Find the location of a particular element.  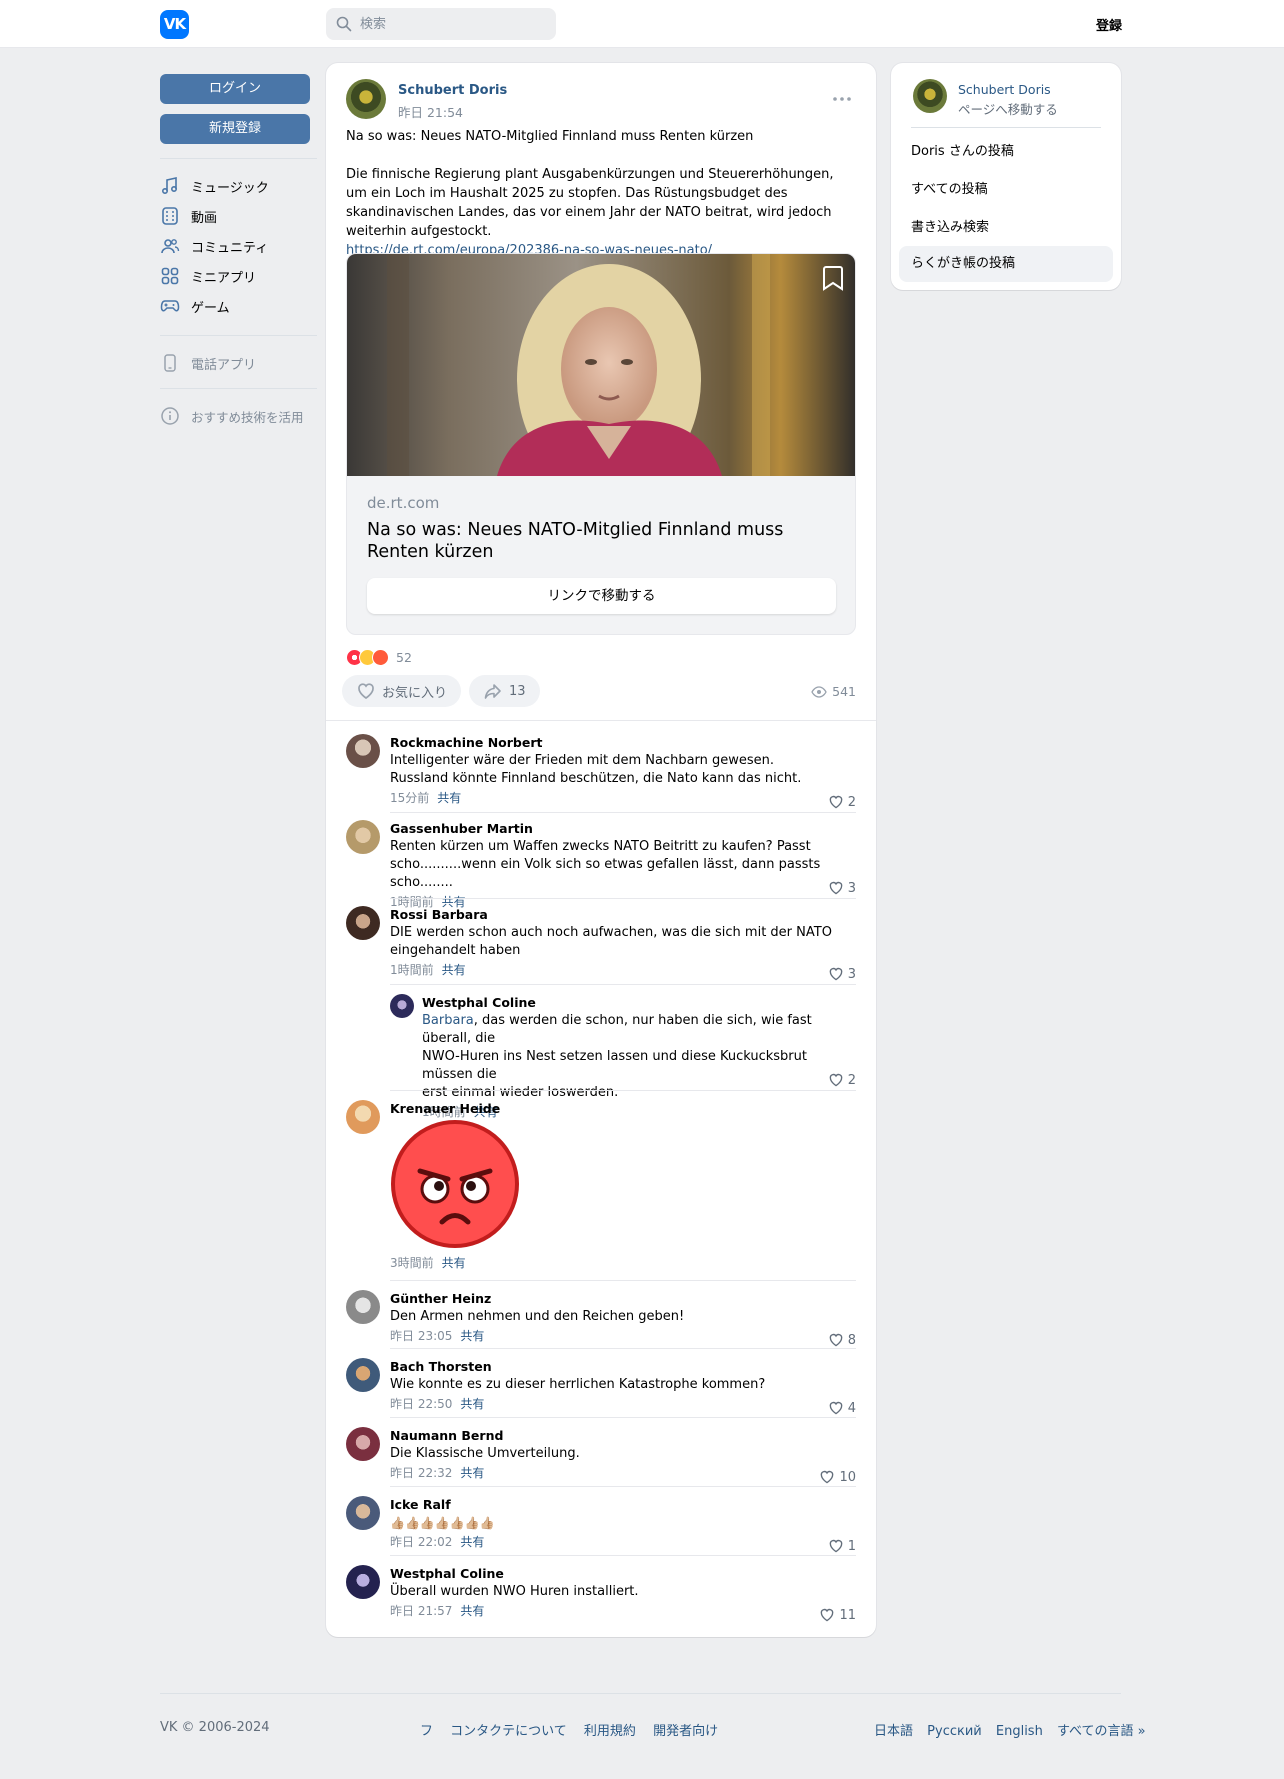

angry-face-sticker is located at coordinates (455, 1184).